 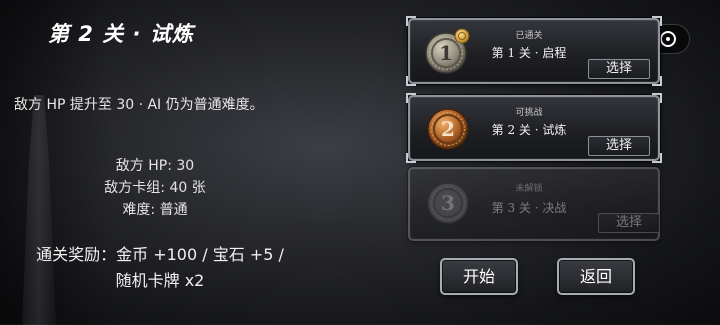 I want to click on back-button: 返回, so click(x=596, y=276).